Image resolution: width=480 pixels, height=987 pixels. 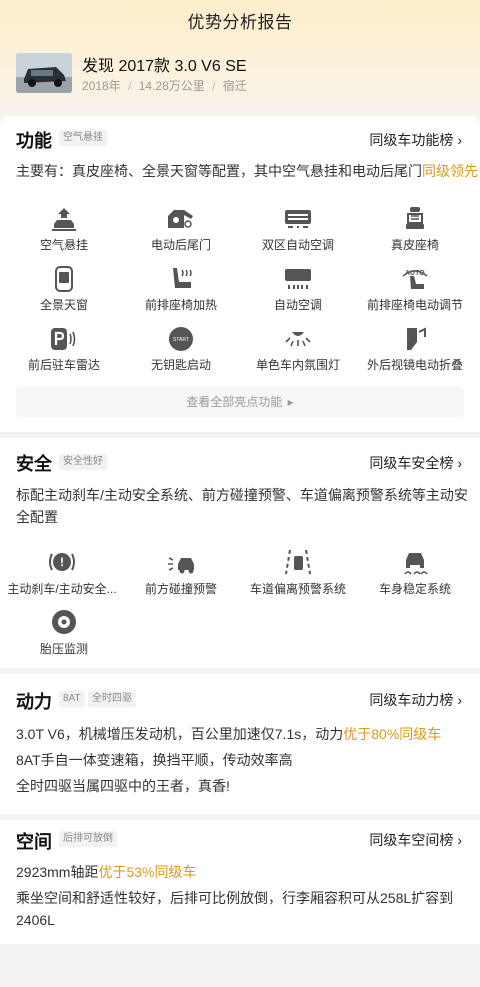 I want to click on feature-label: 全景天窗, so click(x=63, y=305).